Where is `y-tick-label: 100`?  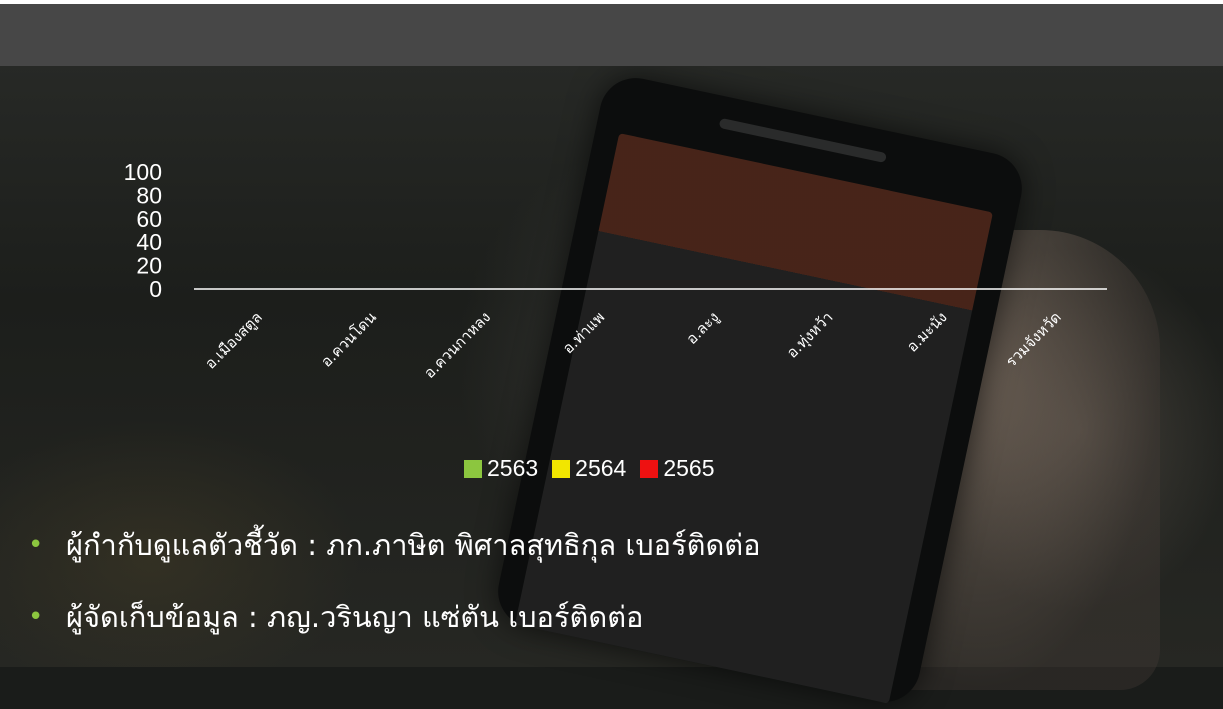 y-tick-label: 100 is located at coordinates (143, 172).